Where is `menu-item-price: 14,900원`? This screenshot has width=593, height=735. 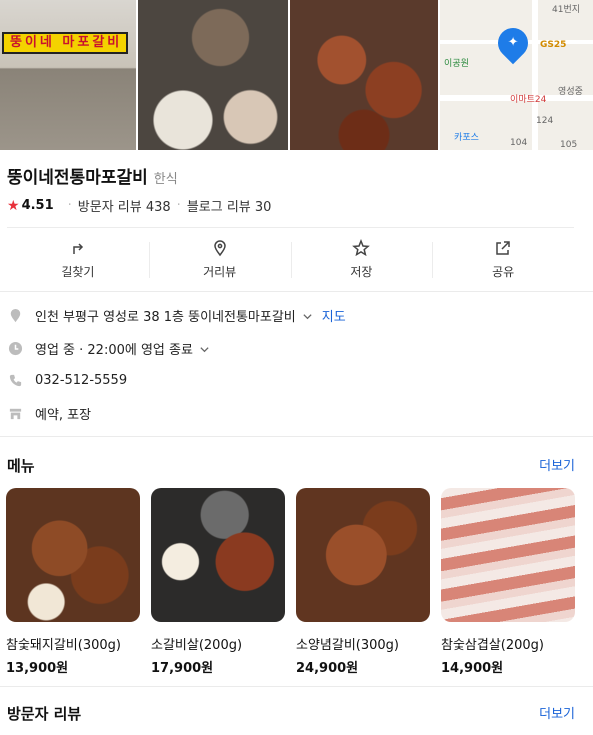
menu-item-price: 14,900원 is located at coordinates (472, 668).